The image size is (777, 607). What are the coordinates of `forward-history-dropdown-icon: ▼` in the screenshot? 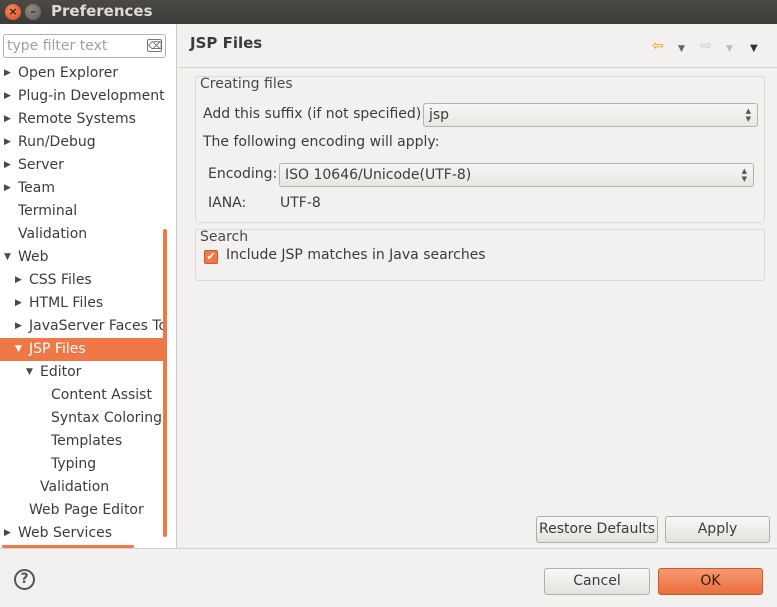 It's located at (729, 49).